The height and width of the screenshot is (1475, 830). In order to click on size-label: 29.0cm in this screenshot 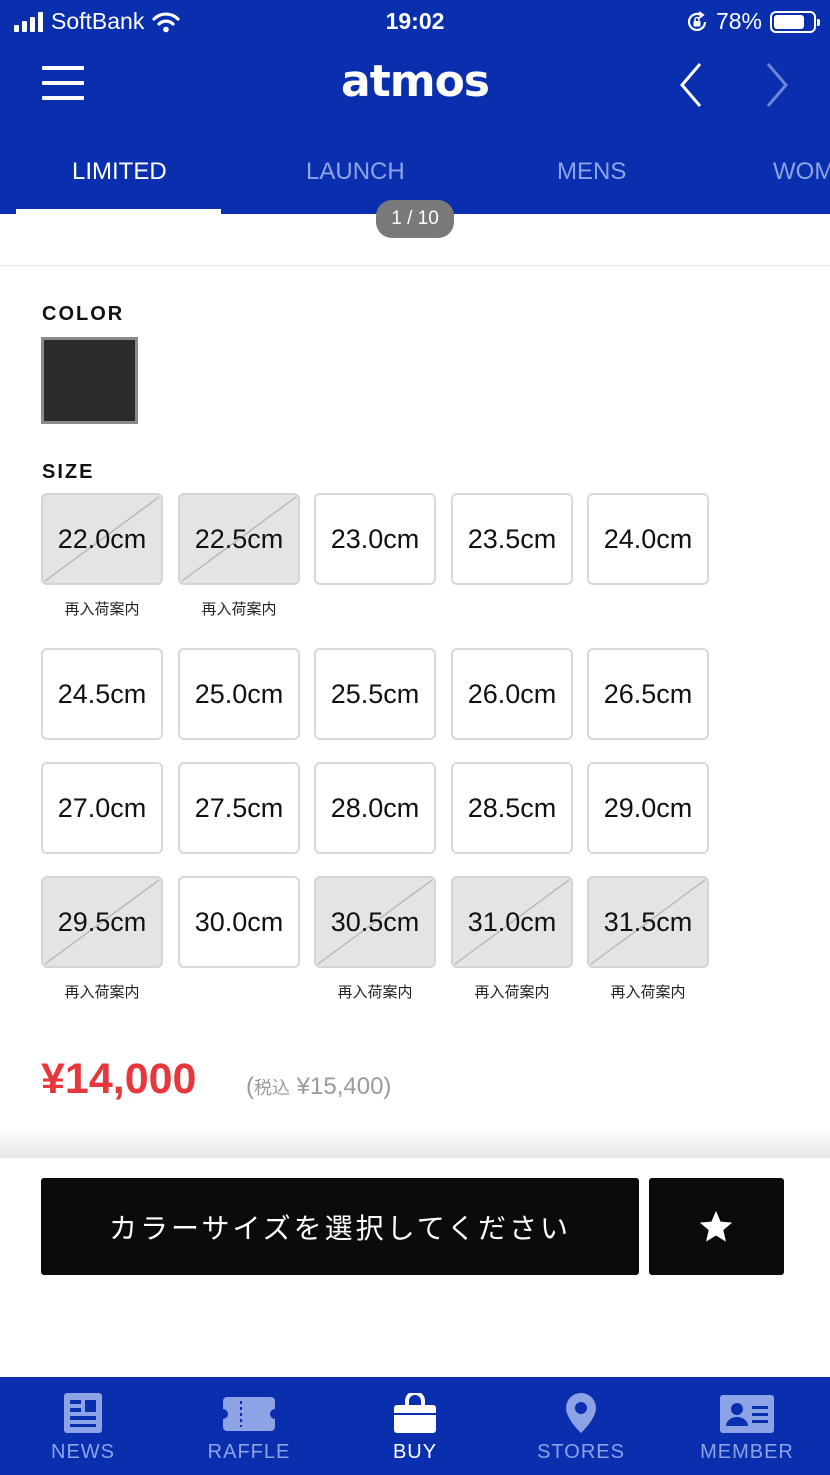, I will do `click(648, 808)`.